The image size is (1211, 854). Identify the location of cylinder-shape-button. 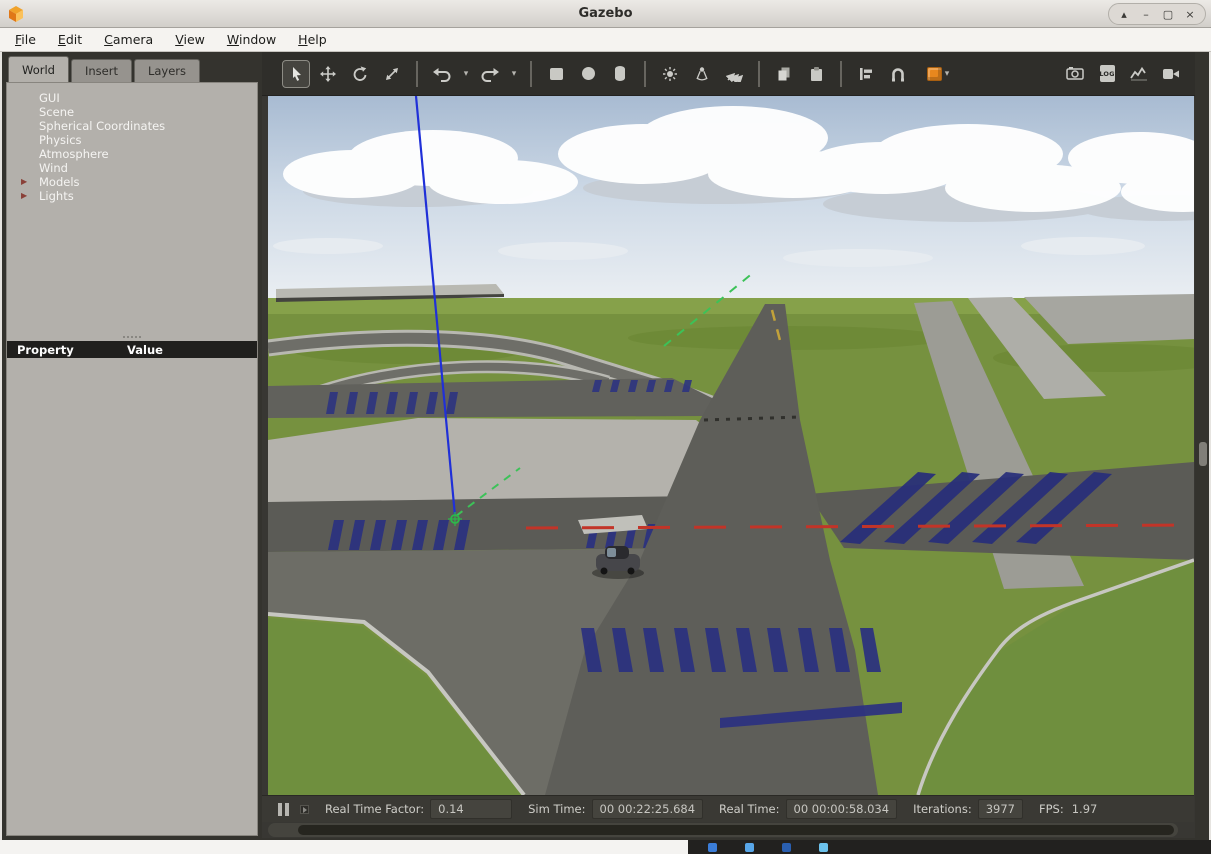
(620, 74).